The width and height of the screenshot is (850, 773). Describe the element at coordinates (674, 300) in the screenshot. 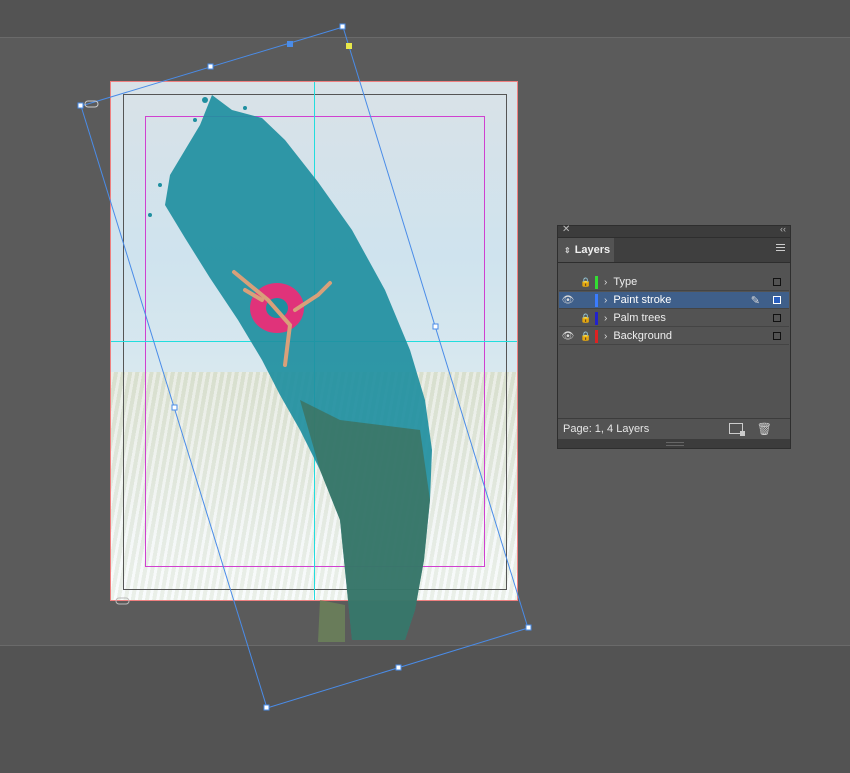

I see `layer-row-paint-stroke: 👁 › Paint stroke ✎` at that location.